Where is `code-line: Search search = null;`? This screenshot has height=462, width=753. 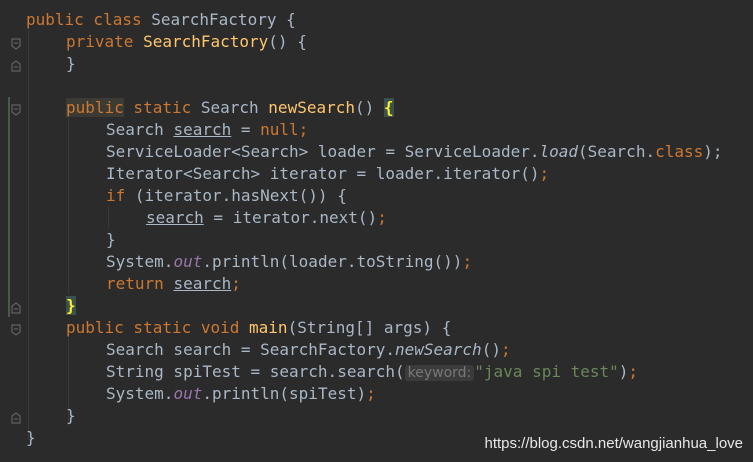 code-line: Search search = null; is located at coordinates (207, 130).